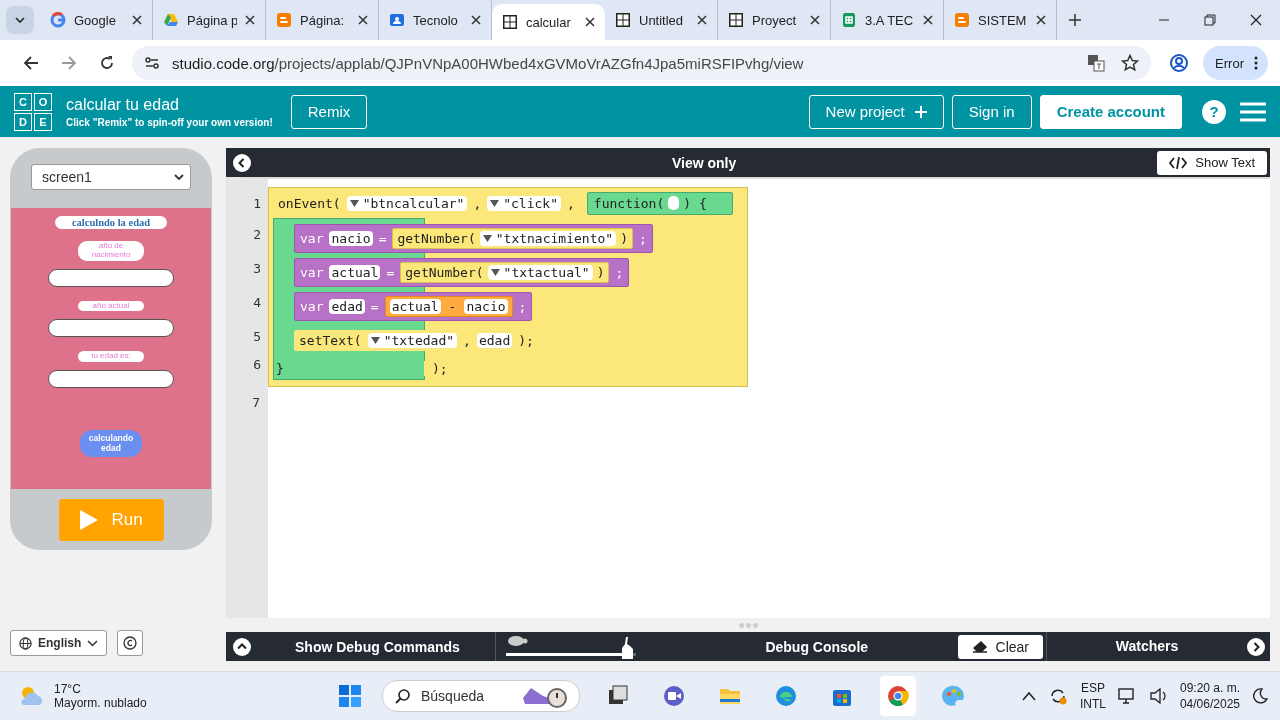 This screenshot has width=1280, height=720. I want to click on edge-browser-icon, so click(786, 696).